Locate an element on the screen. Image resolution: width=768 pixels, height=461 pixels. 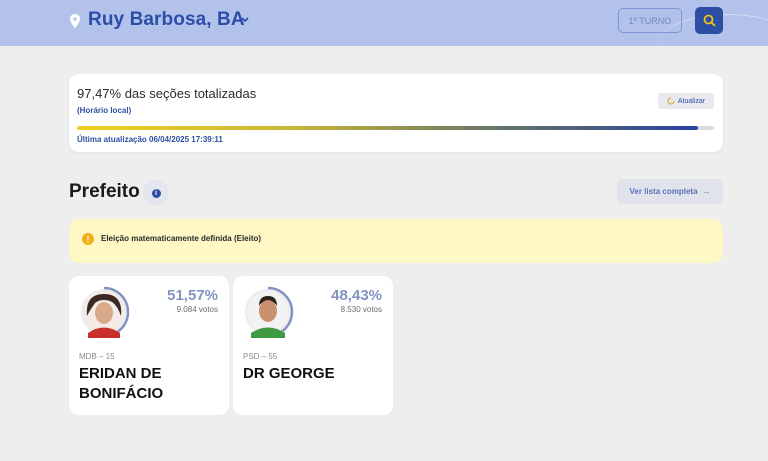
vote-count: 9.084 votos is located at coordinates (197, 309).